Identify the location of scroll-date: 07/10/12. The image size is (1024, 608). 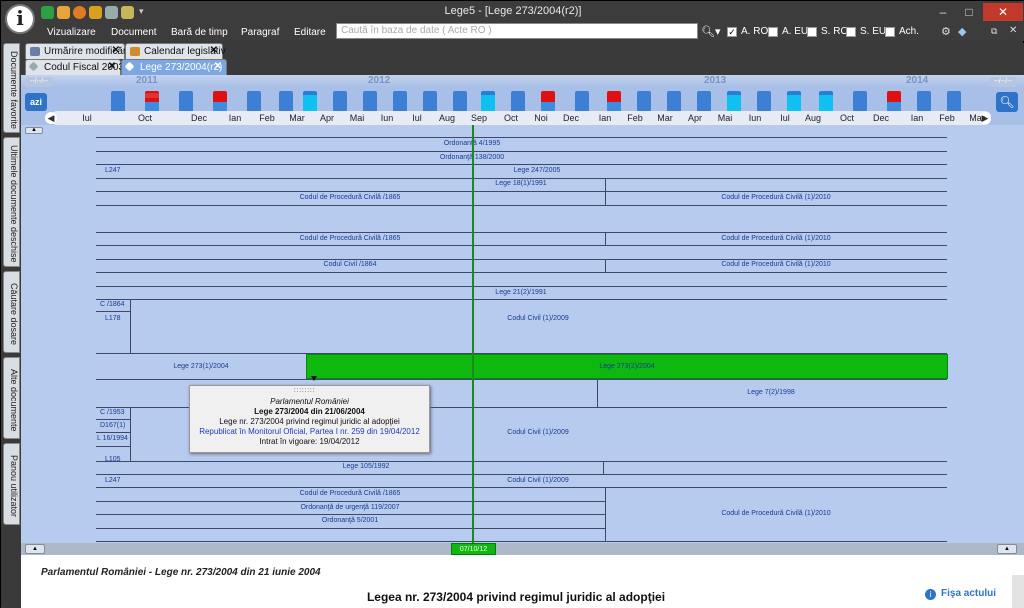
(473, 549).